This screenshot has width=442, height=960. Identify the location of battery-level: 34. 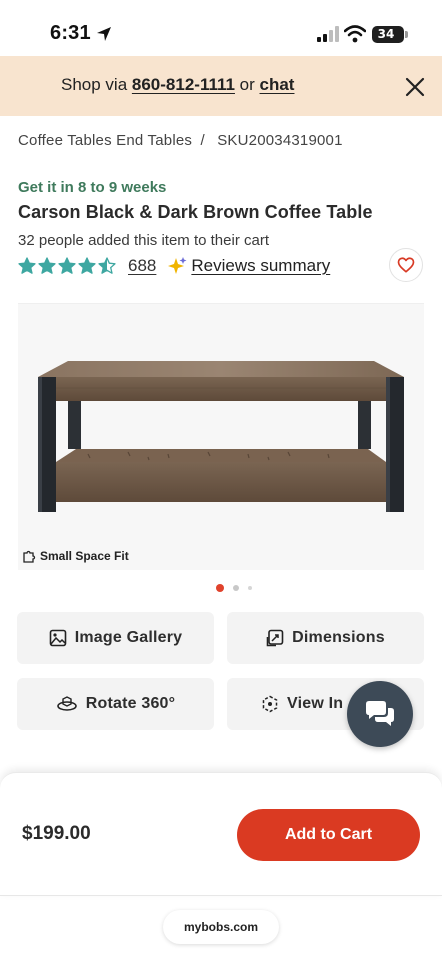
(386, 34).